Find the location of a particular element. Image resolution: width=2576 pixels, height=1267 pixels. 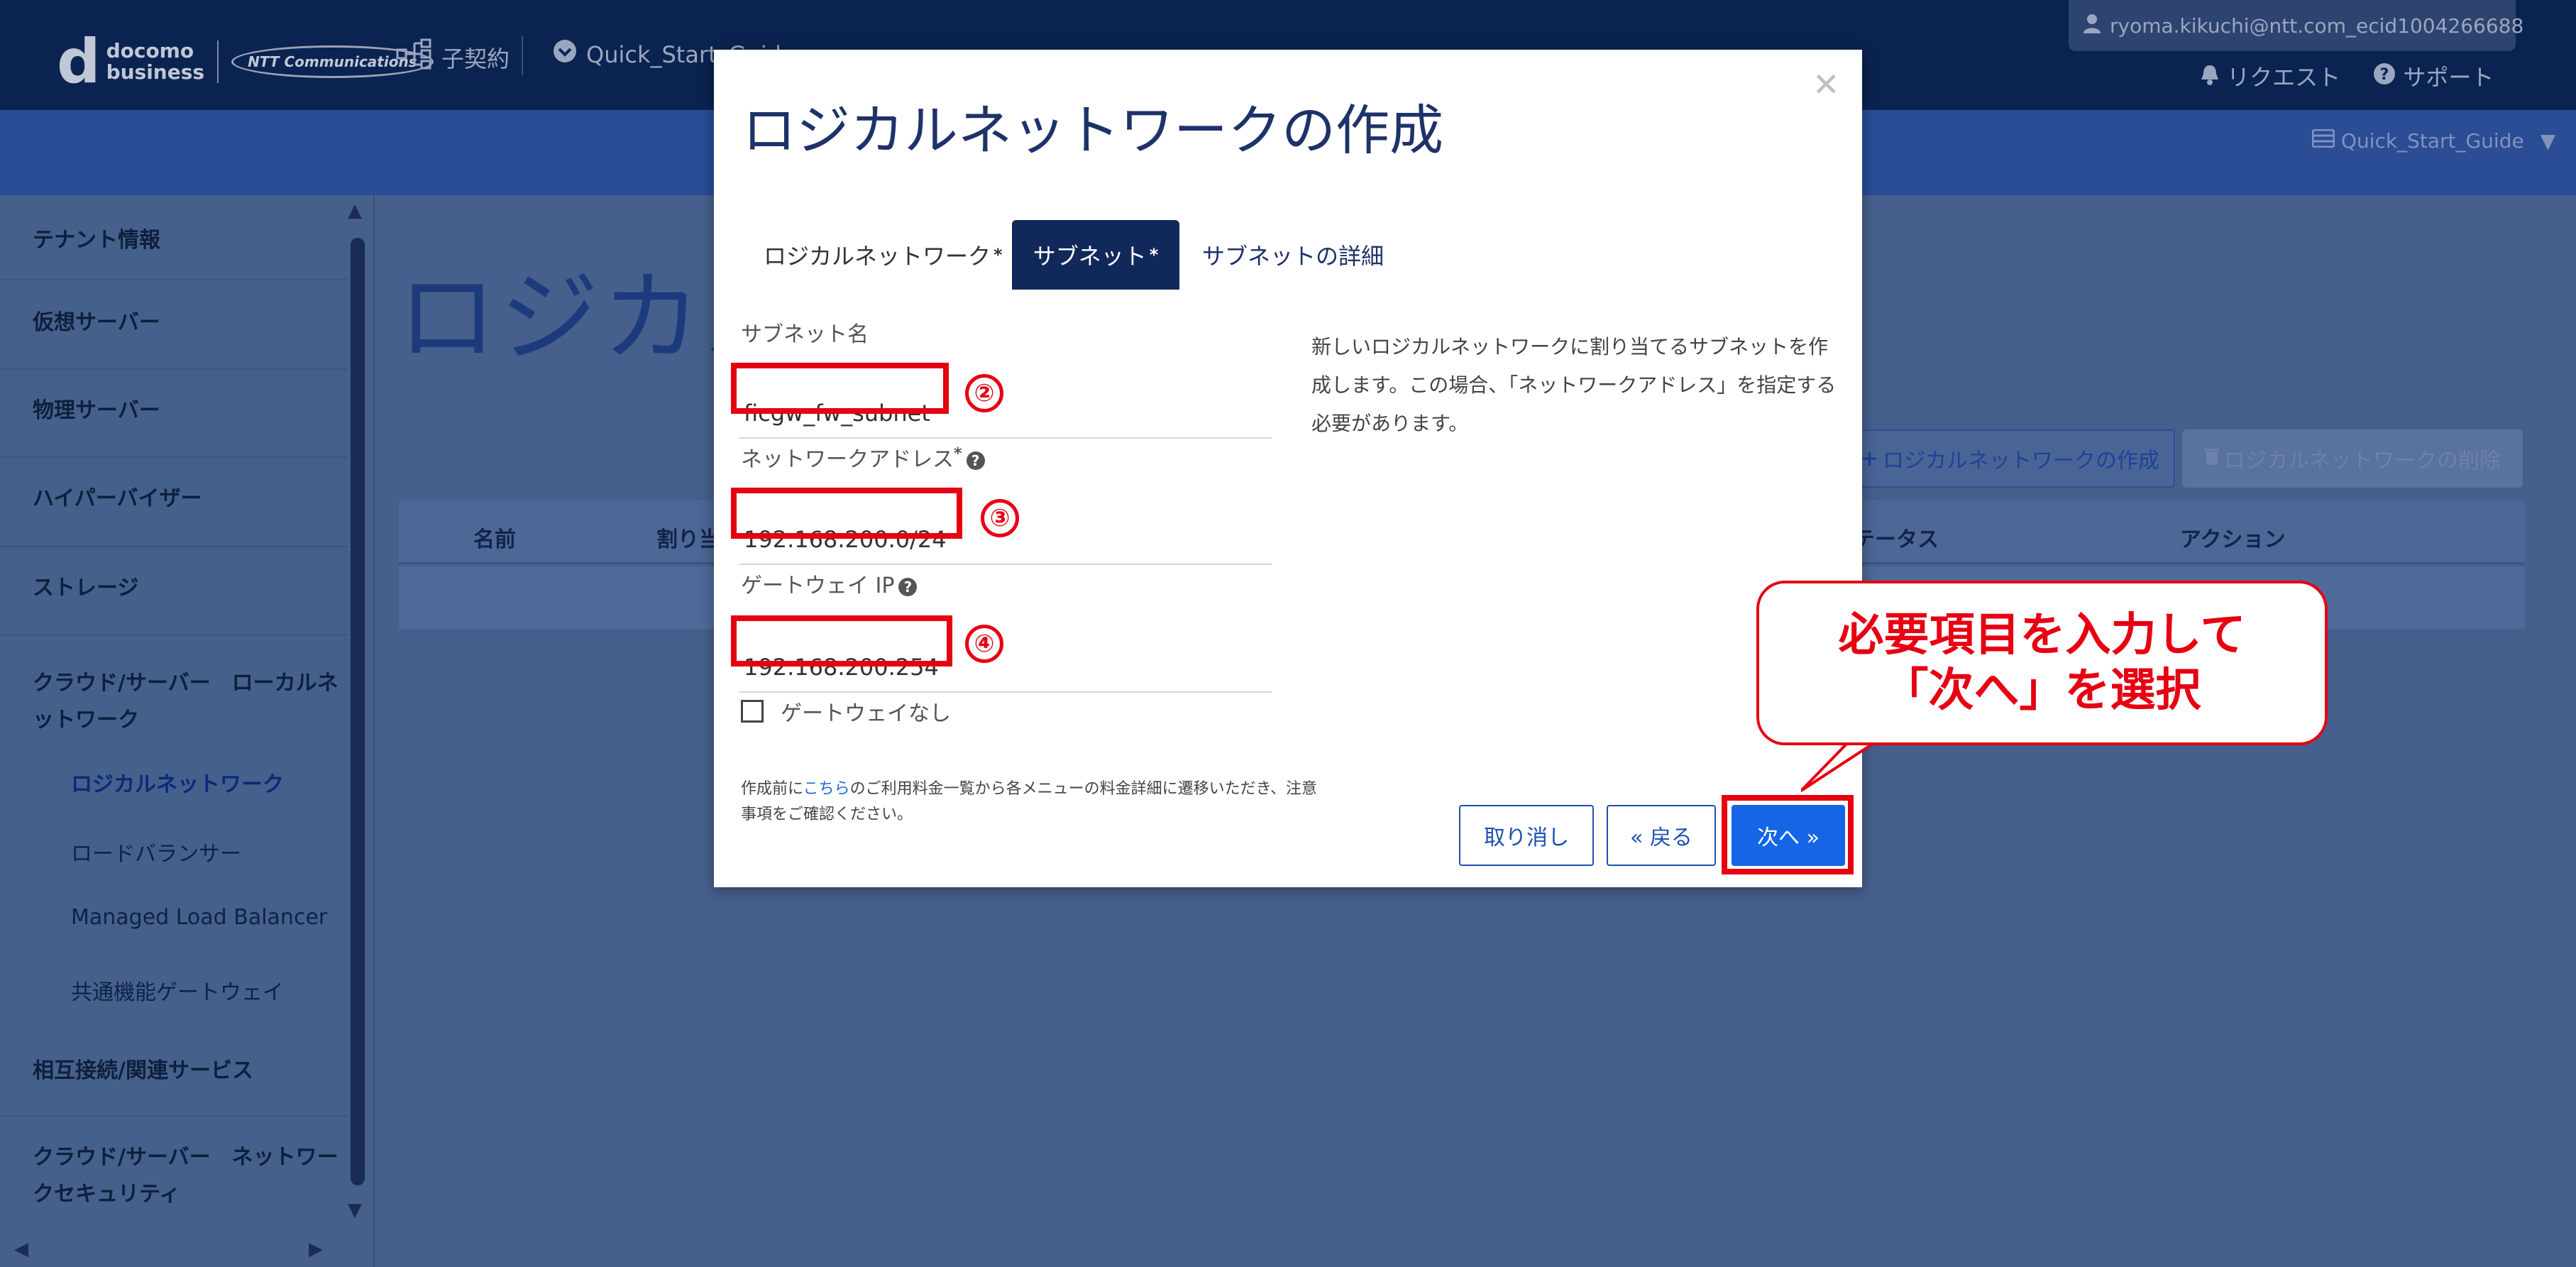

next-button: 次へ » is located at coordinates (1788, 836).